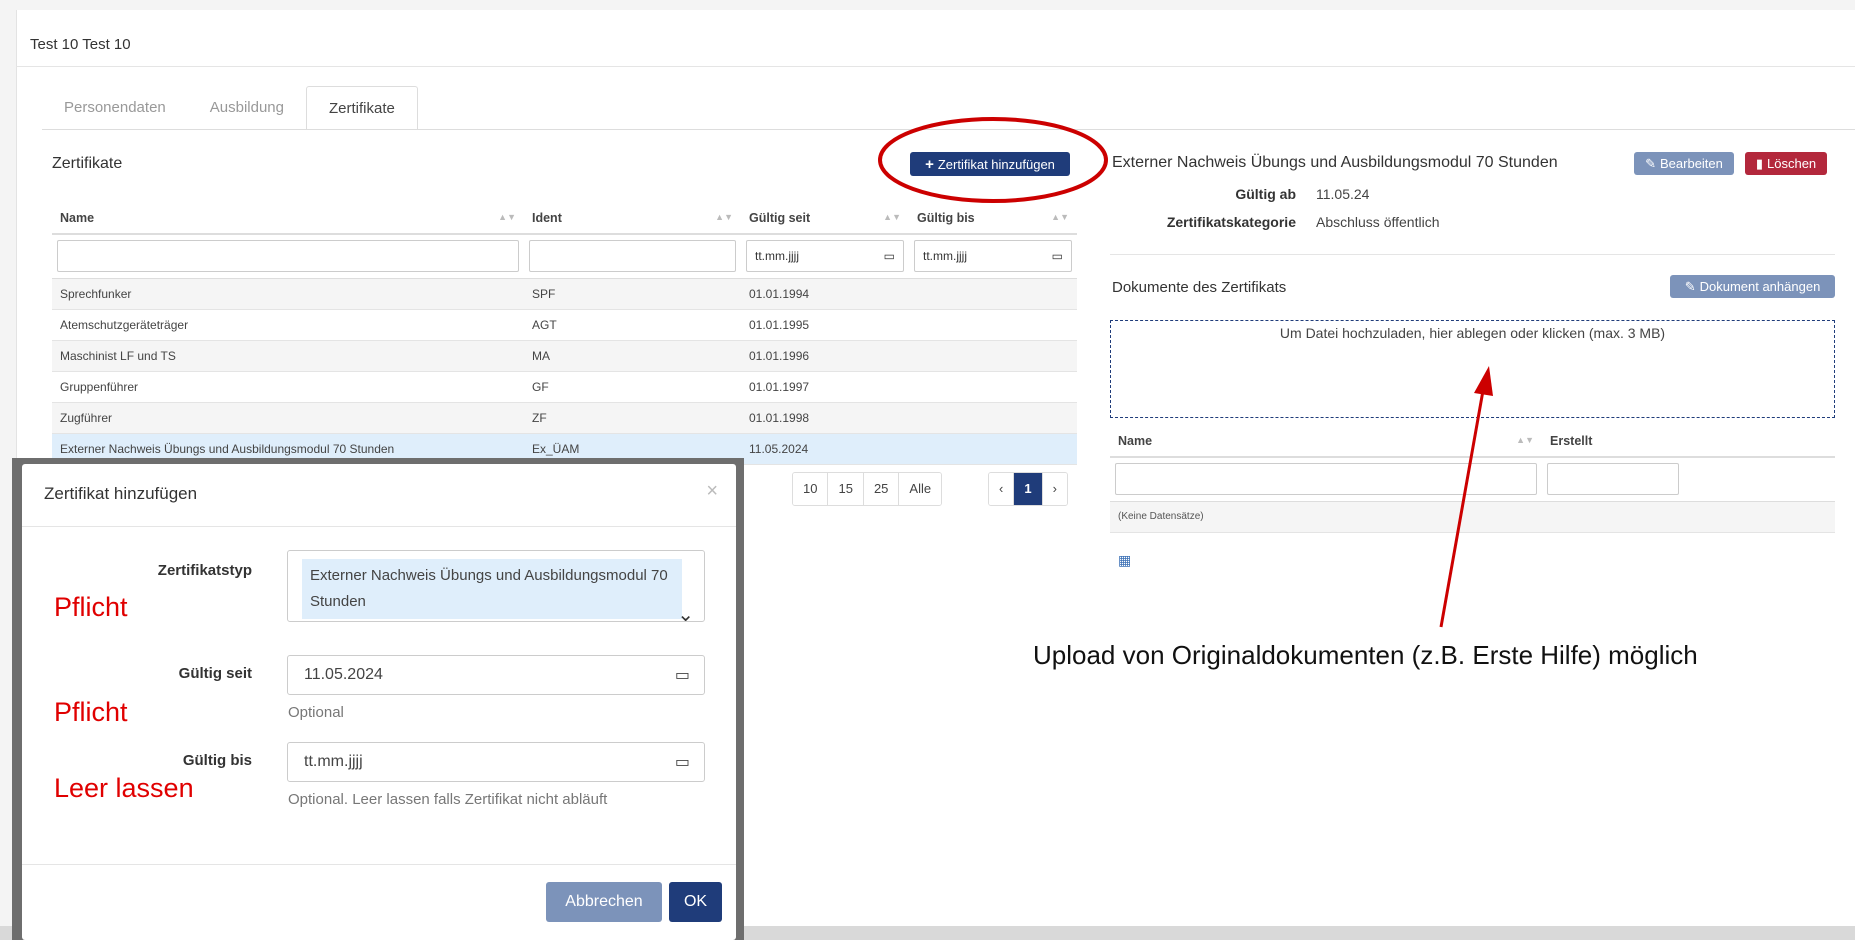 This screenshot has height=940, width=1855. What do you see at coordinates (121, 493) in the screenshot?
I see `dialog-title: Zertifikat hinzufügen` at bounding box center [121, 493].